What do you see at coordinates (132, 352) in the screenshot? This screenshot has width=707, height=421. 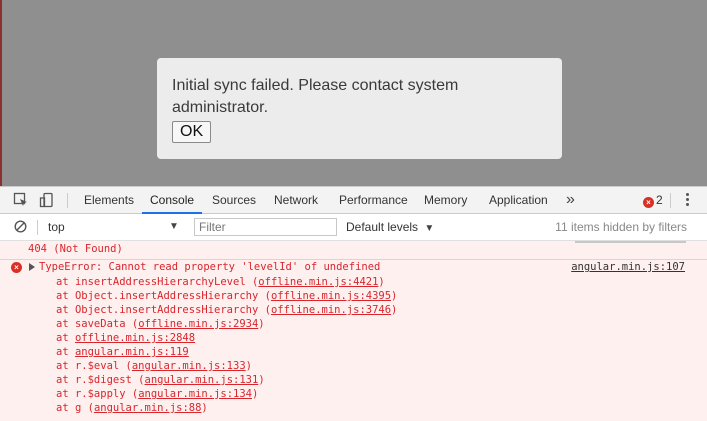 I see `stack-frame-link: angular.min.js:119` at bounding box center [132, 352].